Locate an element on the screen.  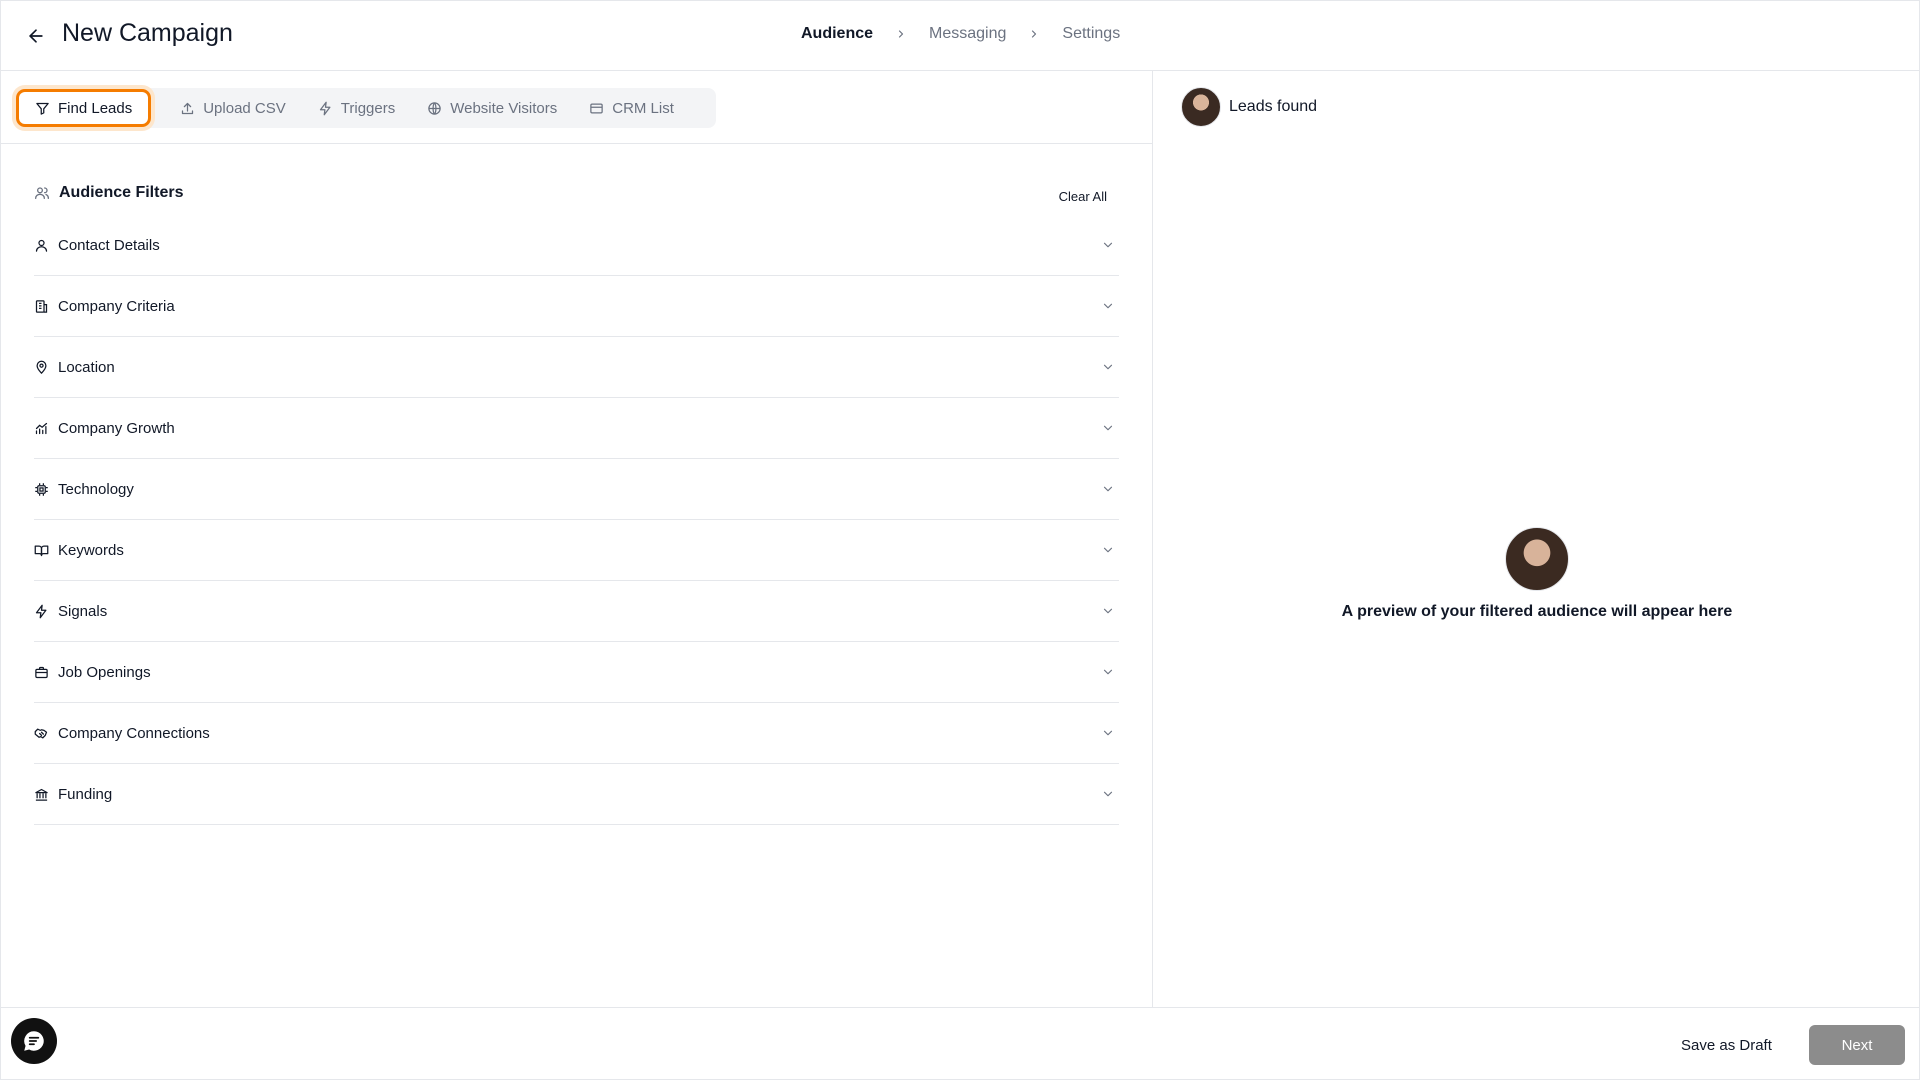
page-title: New Campaign is located at coordinates (147, 33).